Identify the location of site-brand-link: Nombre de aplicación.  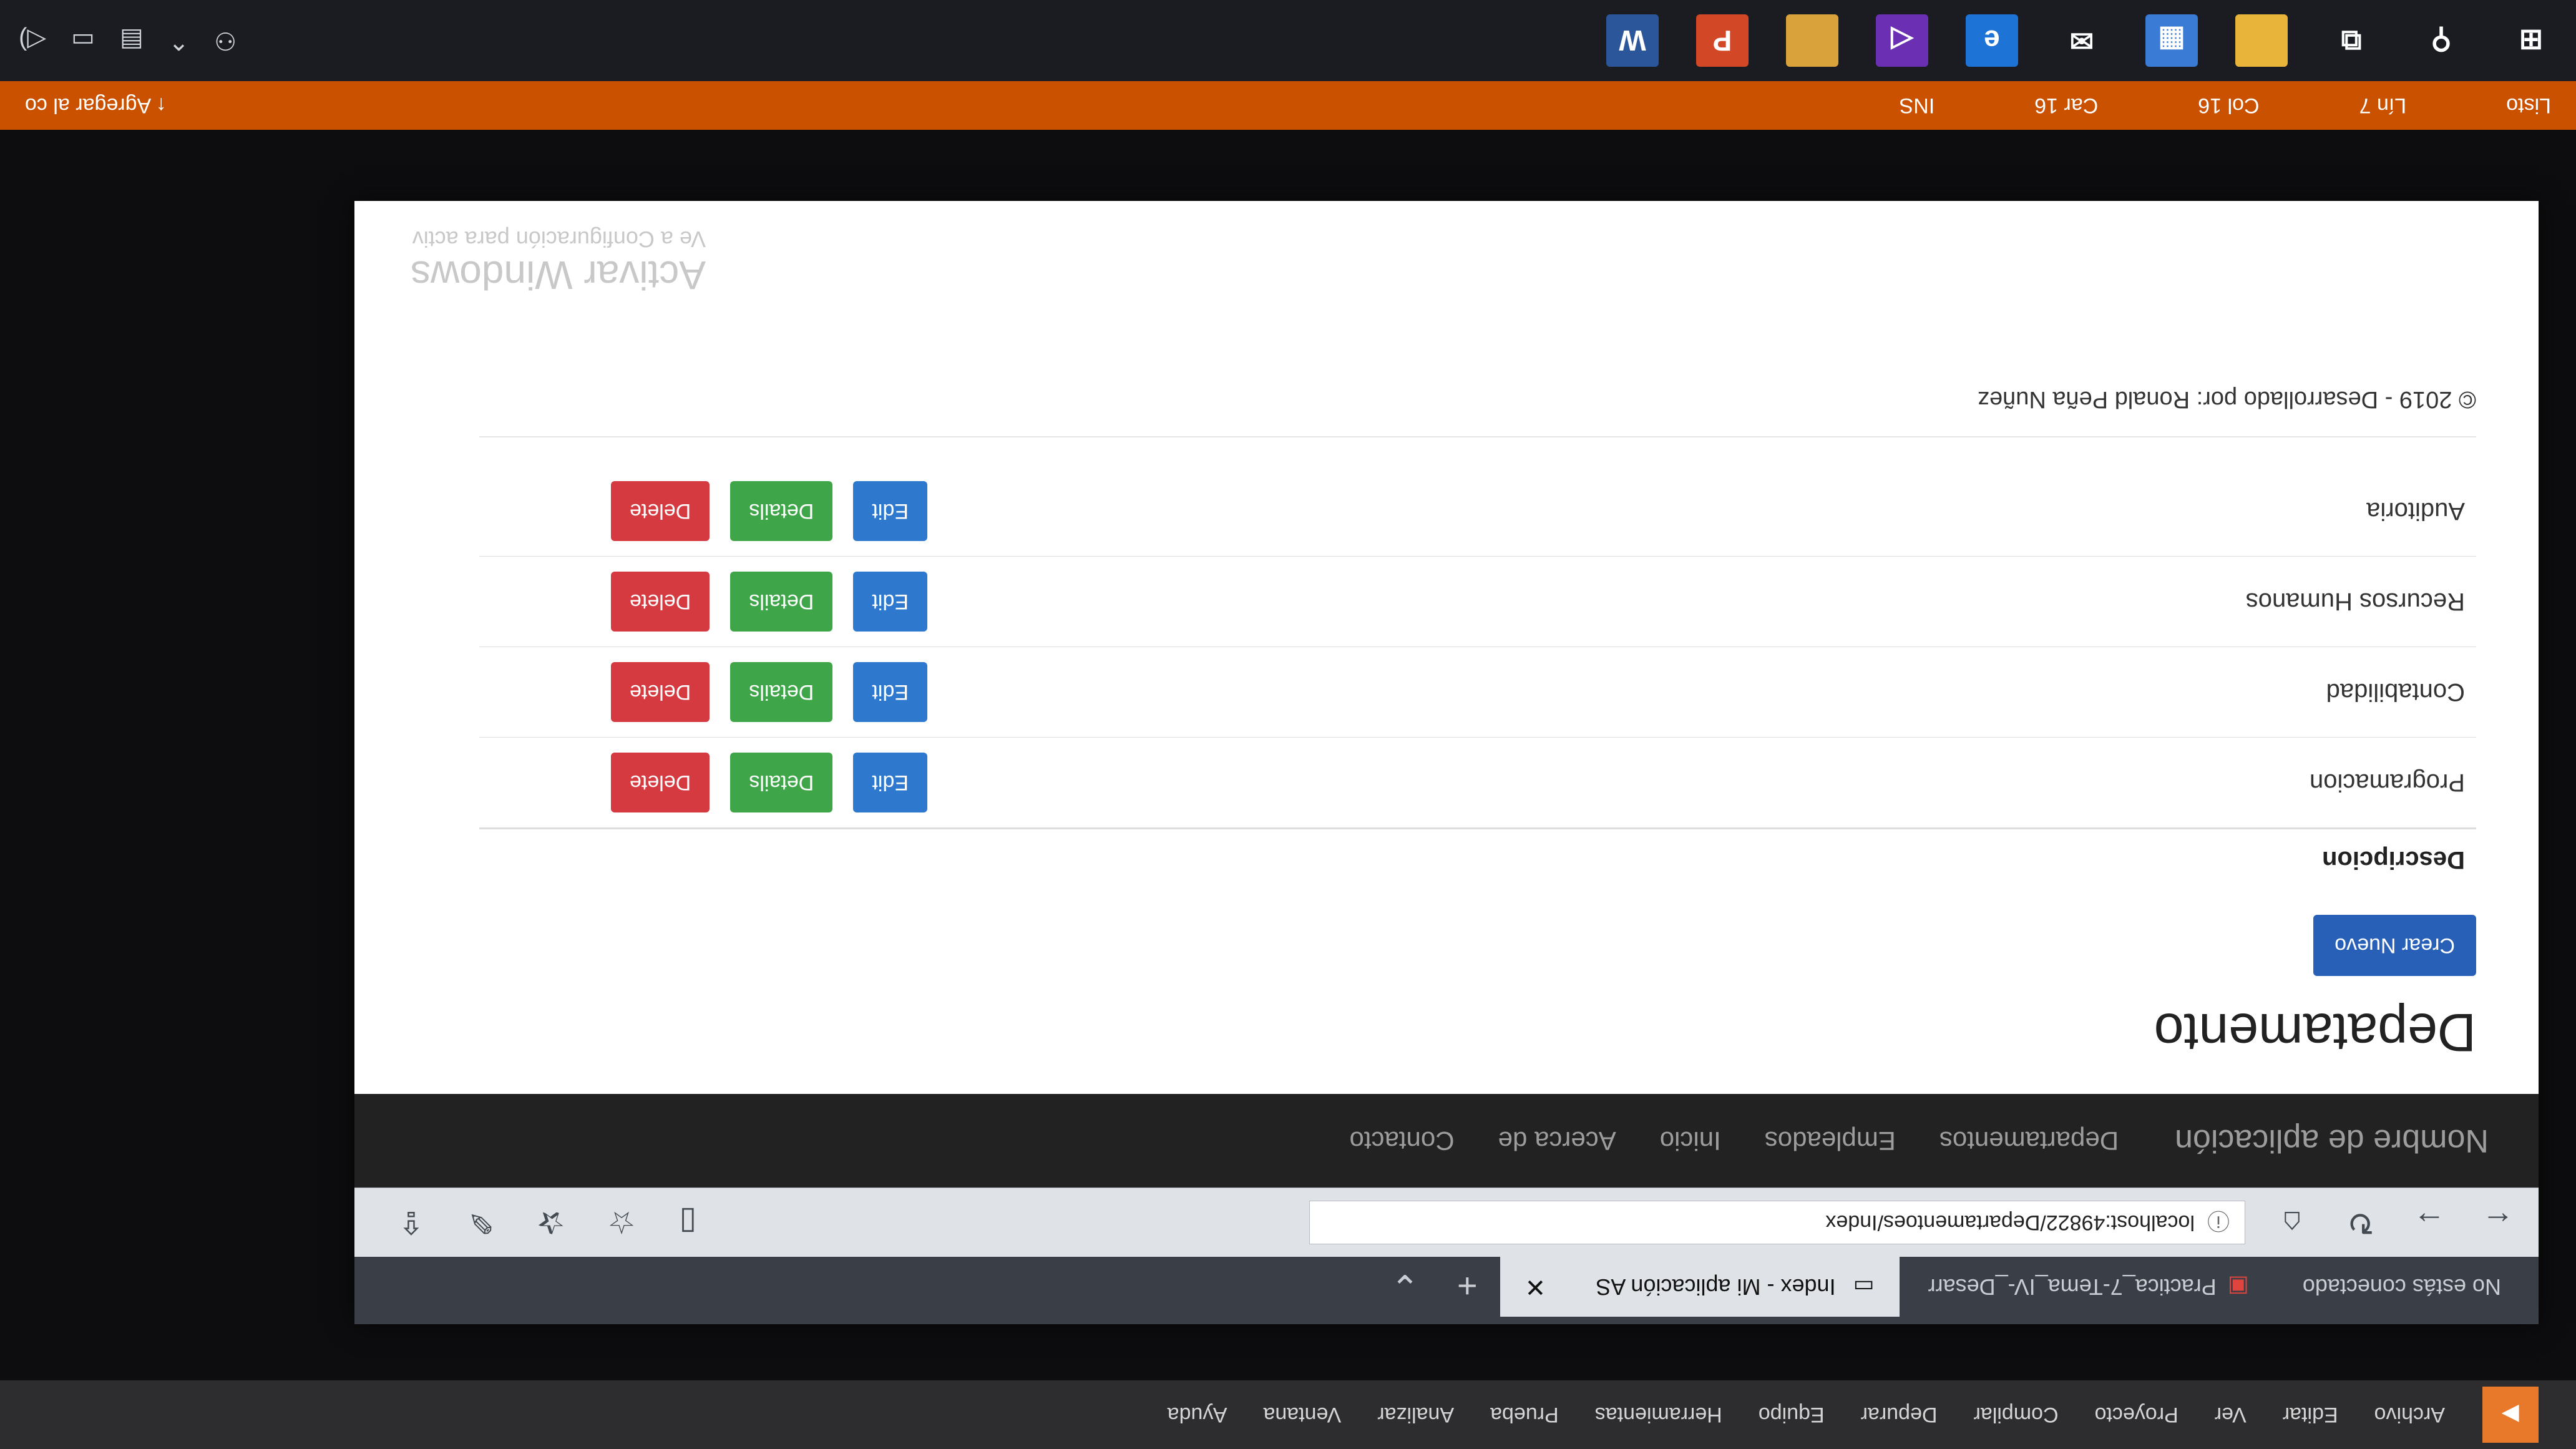
(2332, 1140).